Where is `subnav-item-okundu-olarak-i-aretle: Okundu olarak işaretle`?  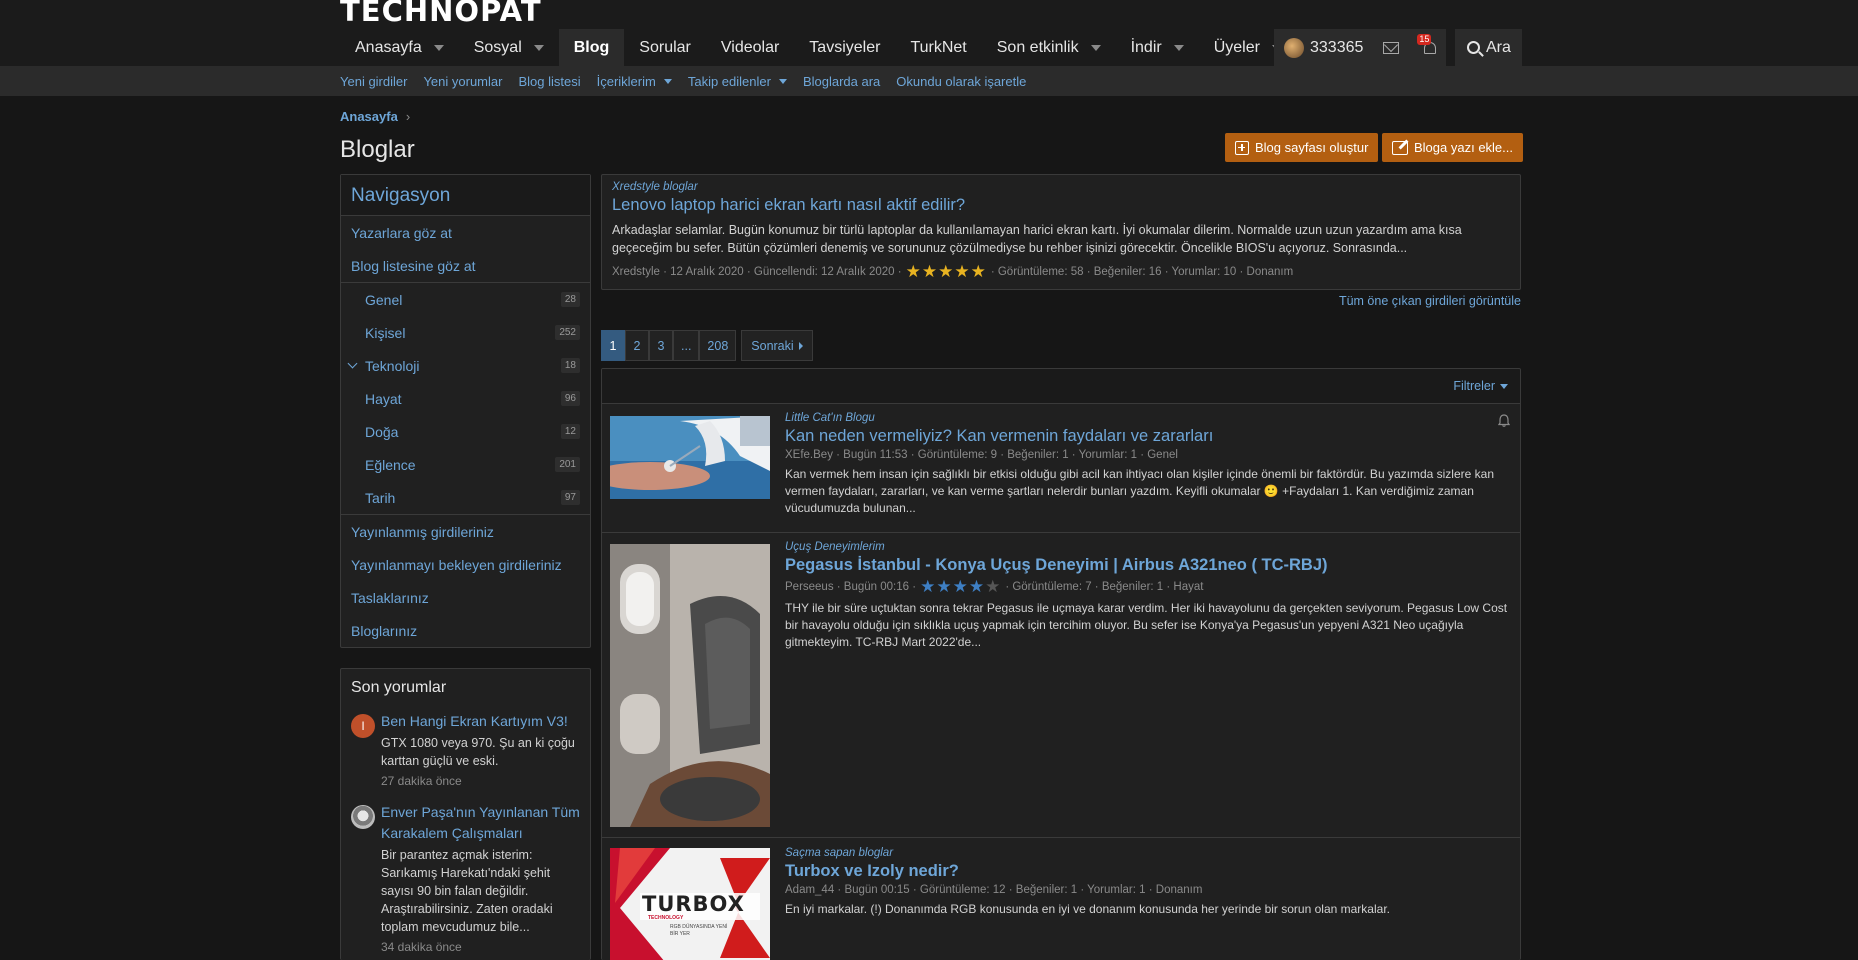
subnav-item-okundu-olarak-i-aretle: Okundu olarak işaretle is located at coordinates (961, 81).